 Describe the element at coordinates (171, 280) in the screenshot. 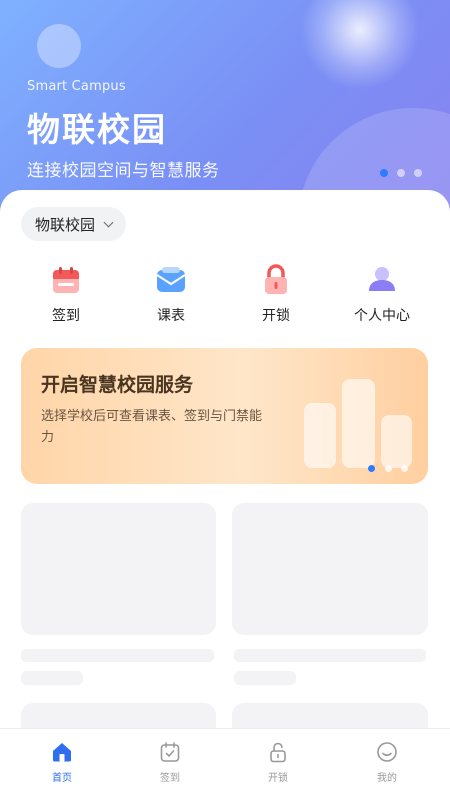

I see `mail-icon` at that location.